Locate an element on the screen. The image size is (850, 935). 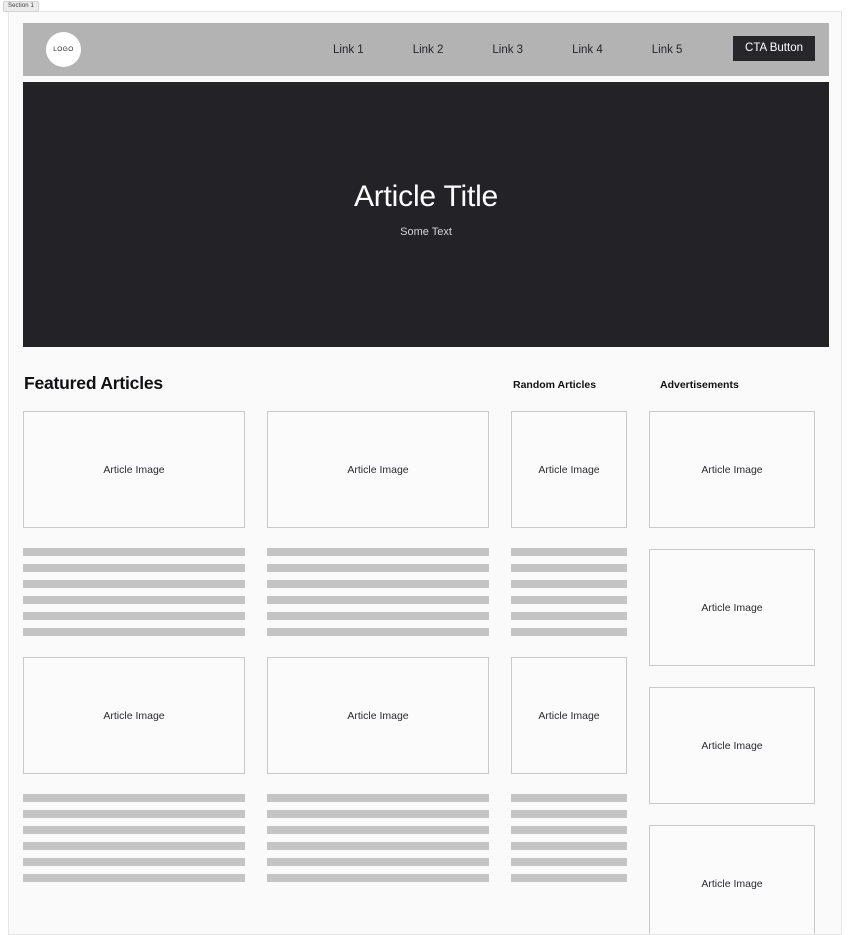
nav-link-2: Link 2 is located at coordinates (428, 50).